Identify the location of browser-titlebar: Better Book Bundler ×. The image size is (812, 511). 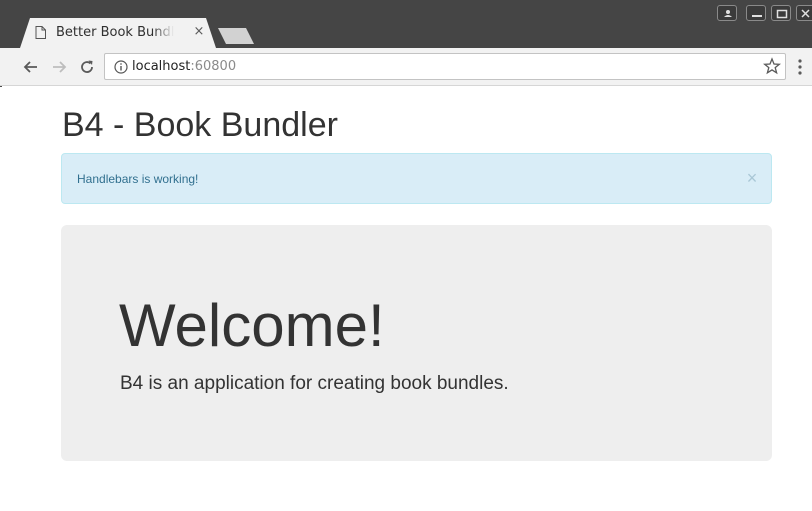
(406, 24).